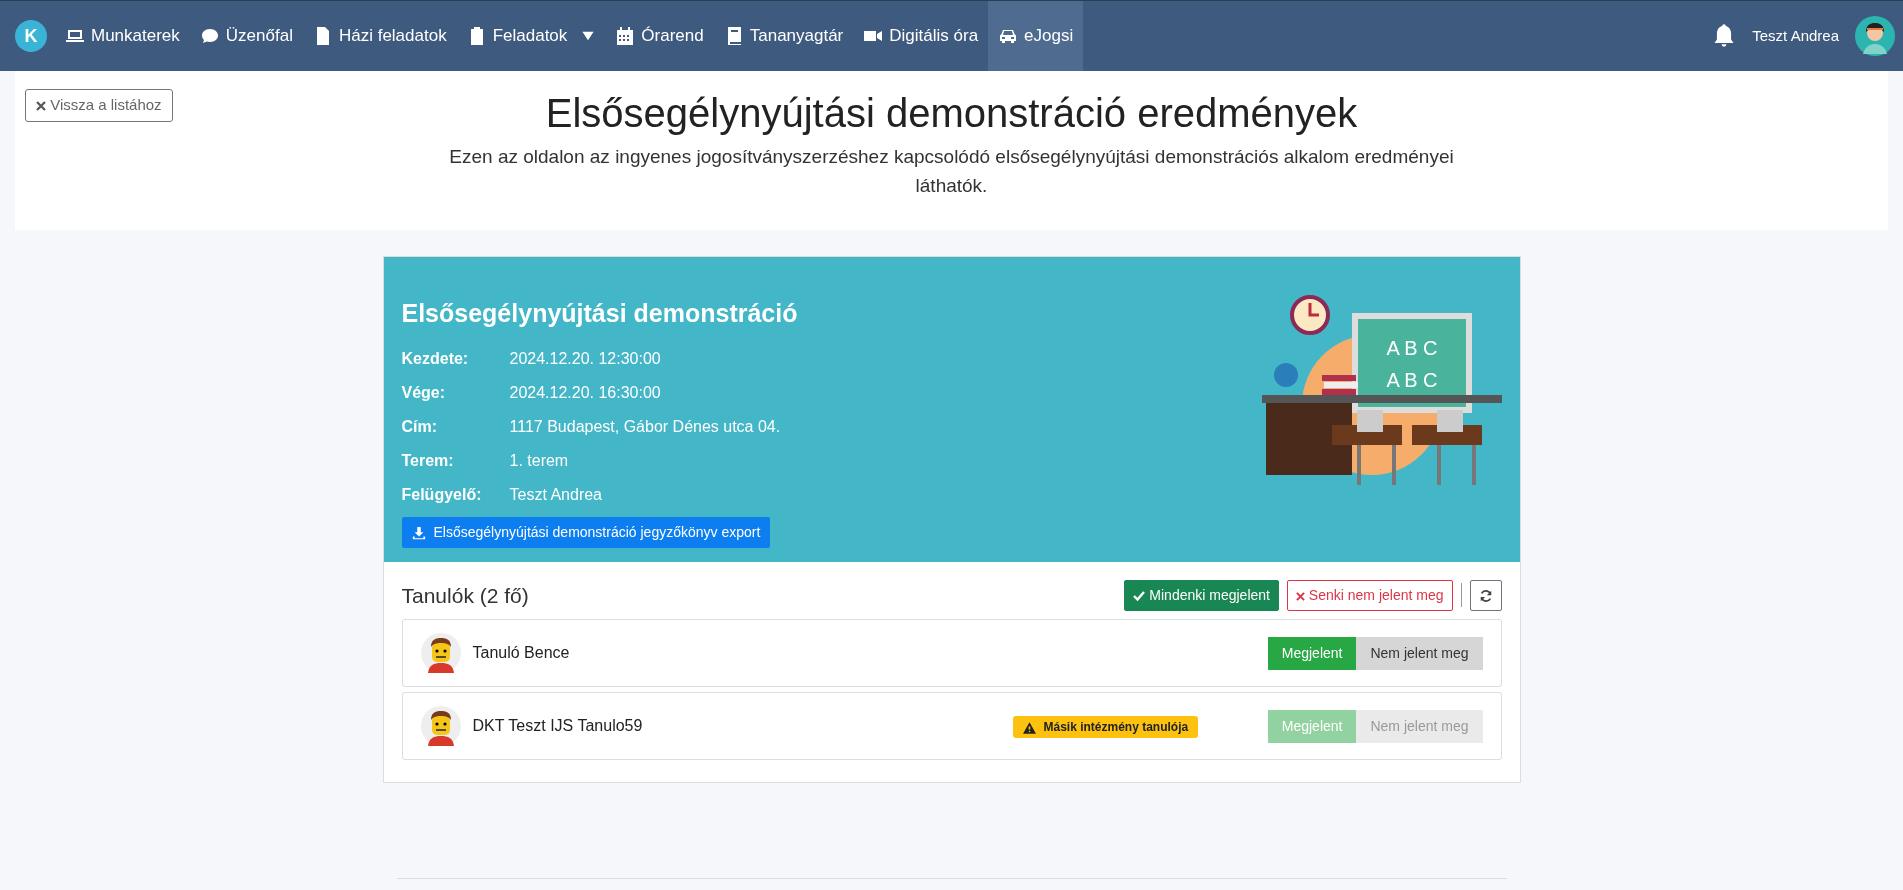  Describe the element at coordinates (921, 36) in the screenshot. I see `nav-tab: Digitális óra` at that location.